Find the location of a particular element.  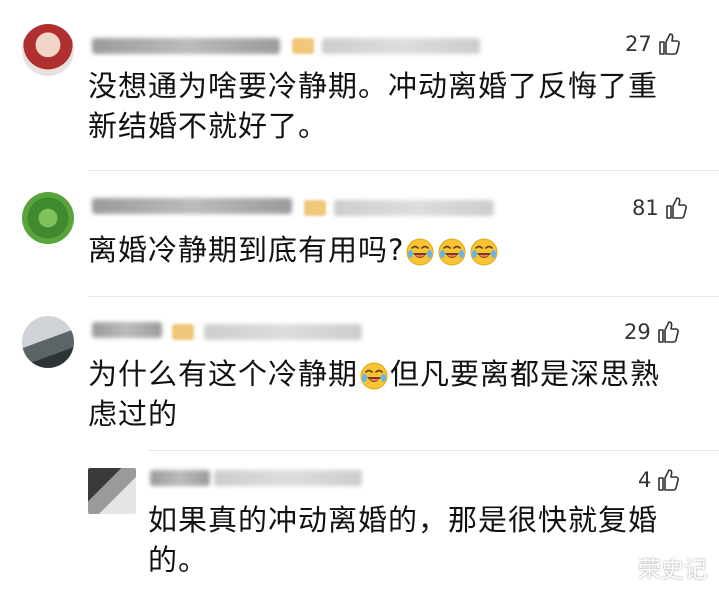

comment-text: 没想通为啥要冷静期。冲动离婚了反悔了重 新结婚不就好了。 is located at coordinates (373, 106).